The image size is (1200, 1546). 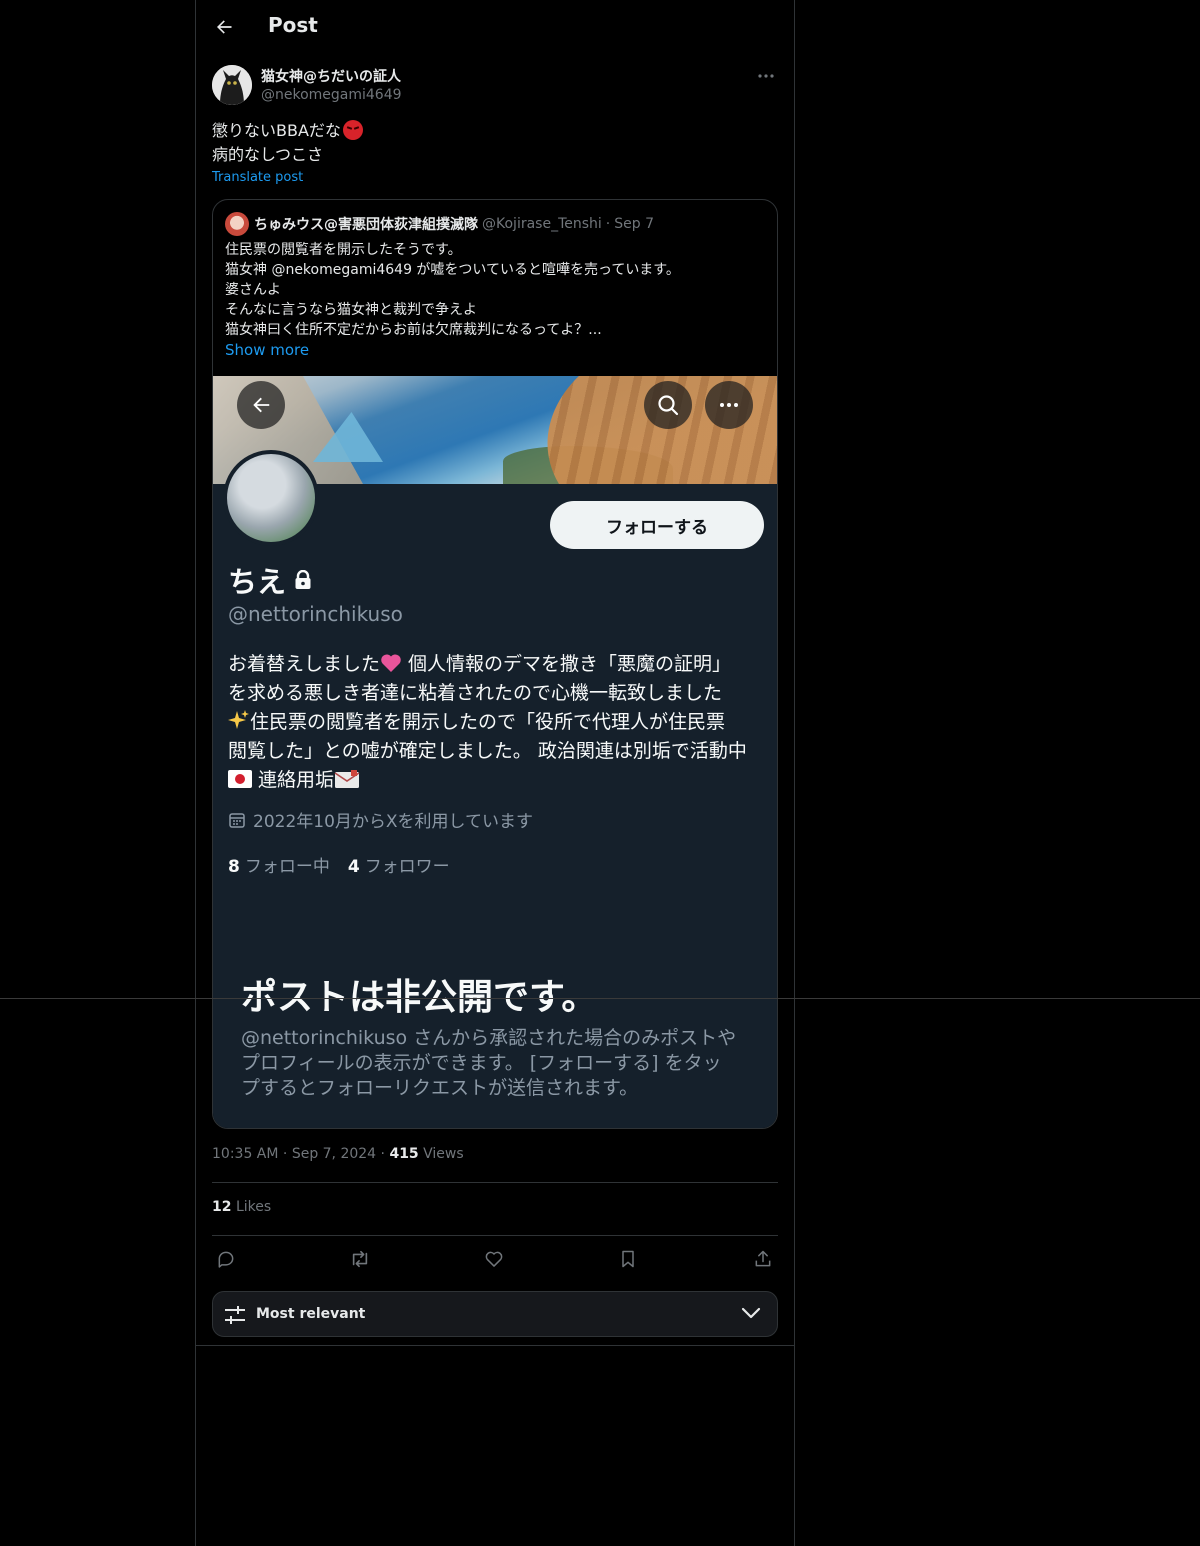 What do you see at coordinates (657, 525) in the screenshot?
I see `follow-button: フォローする` at bounding box center [657, 525].